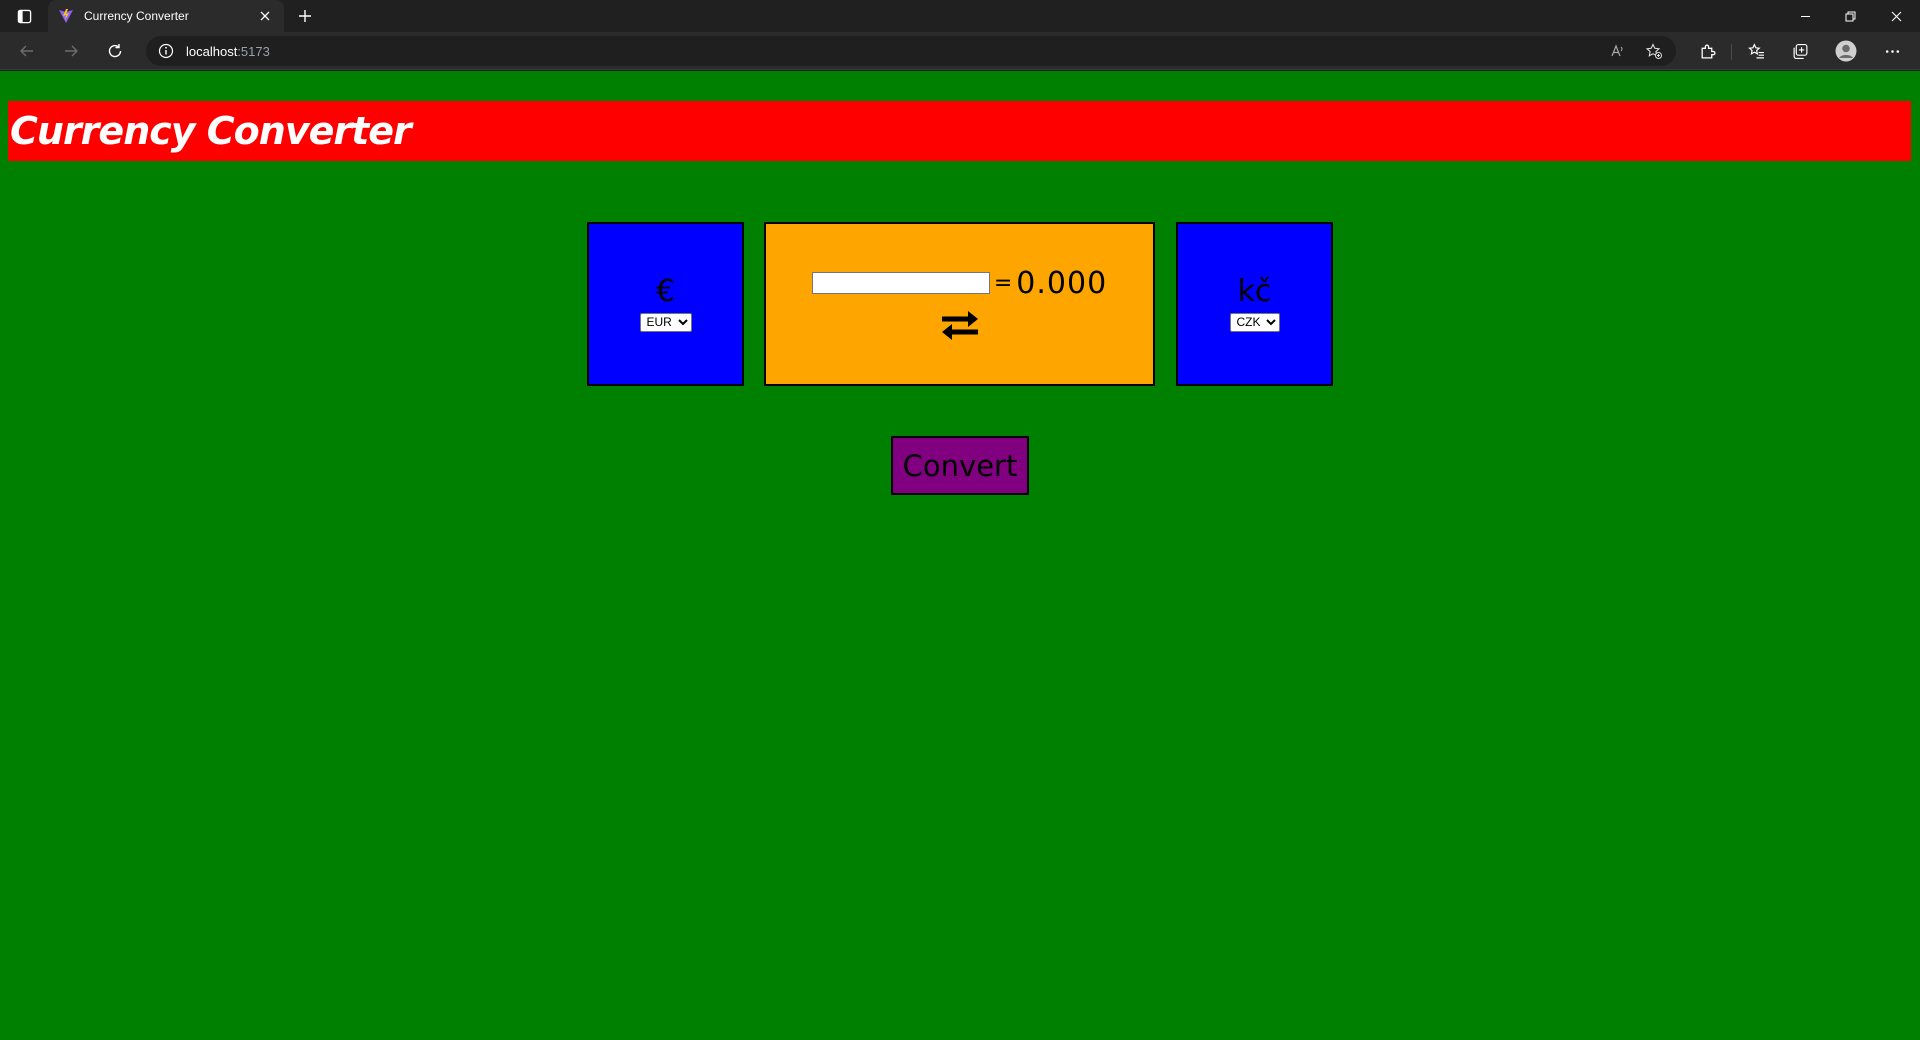 The height and width of the screenshot is (1040, 1920). Describe the element at coordinates (960, 16) in the screenshot. I see `browser-tab-bar: Currency Converter` at that location.